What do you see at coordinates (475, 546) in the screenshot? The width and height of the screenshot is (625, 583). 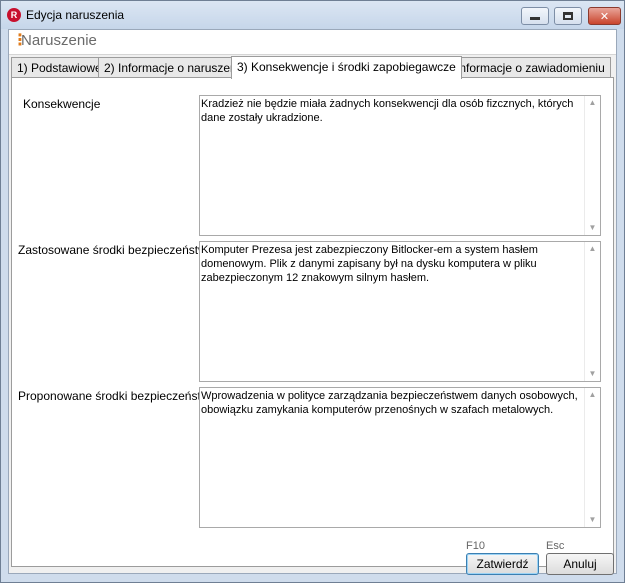 I see `confirm-shortcut-hint: F10` at bounding box center [475, 546].